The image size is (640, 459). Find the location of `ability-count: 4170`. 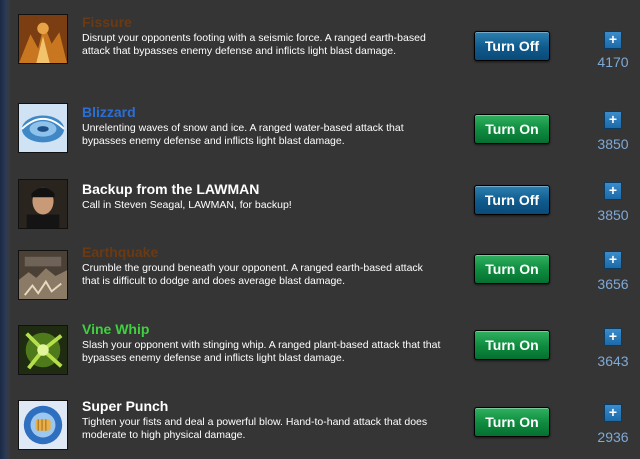

ability-count: 4170 is located at coordinates (613, 62).